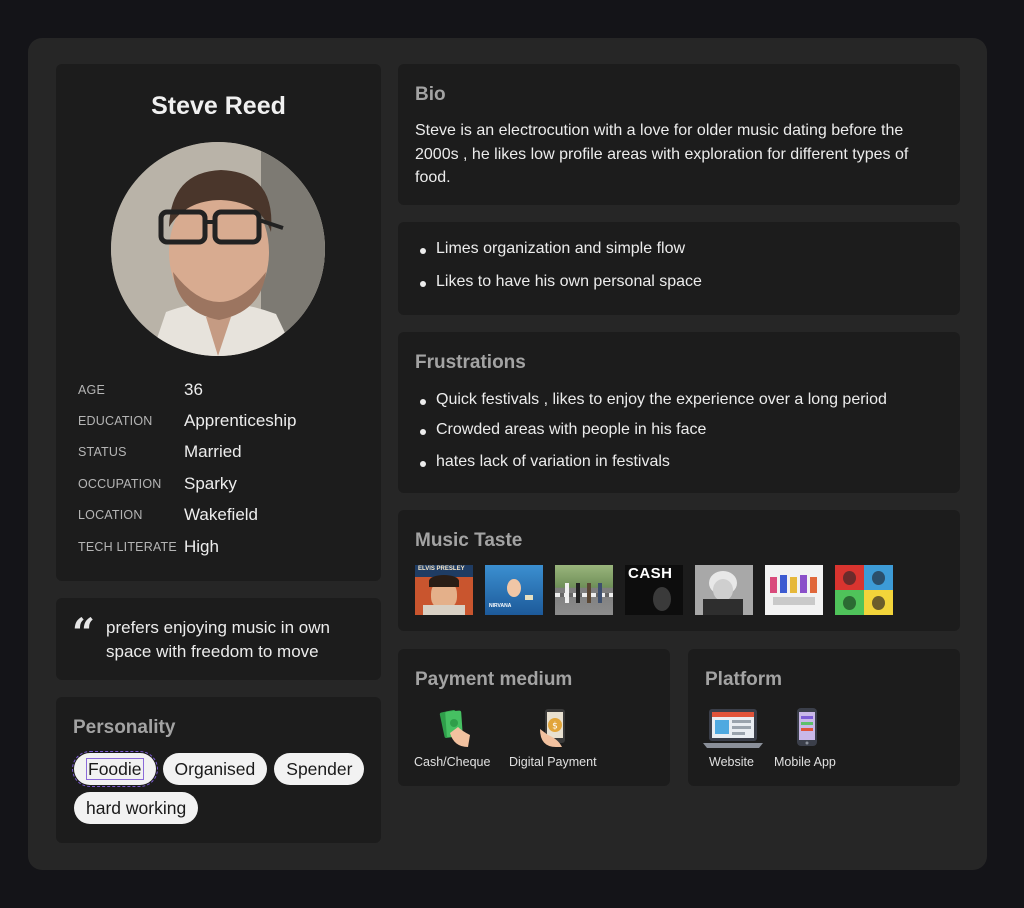 The height and width of the screenshot is (908, 1024). I want to click on madonna-album-cover, so click(724, 590).